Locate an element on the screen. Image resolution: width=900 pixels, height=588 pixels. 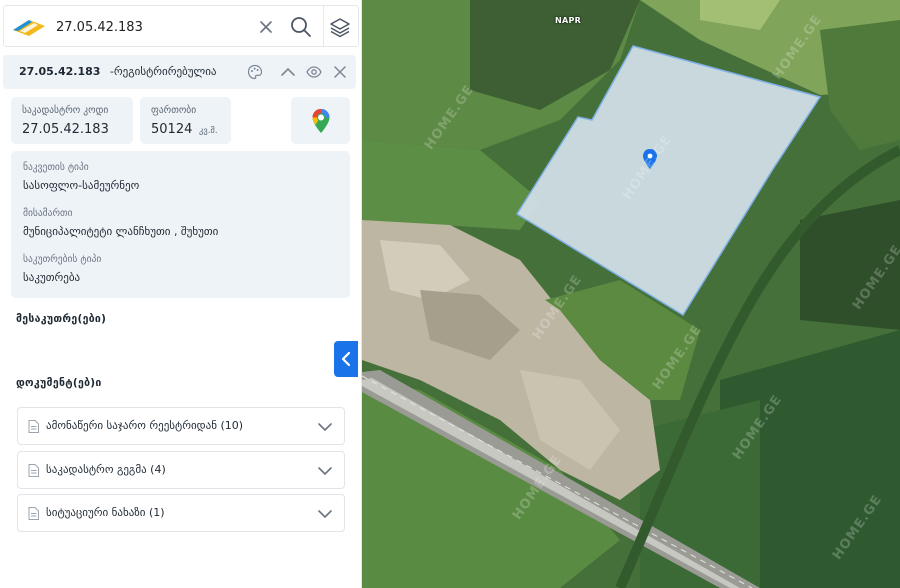
ownership-type-label: საკუთრების ტიპი is located at coordinates (62, 259).